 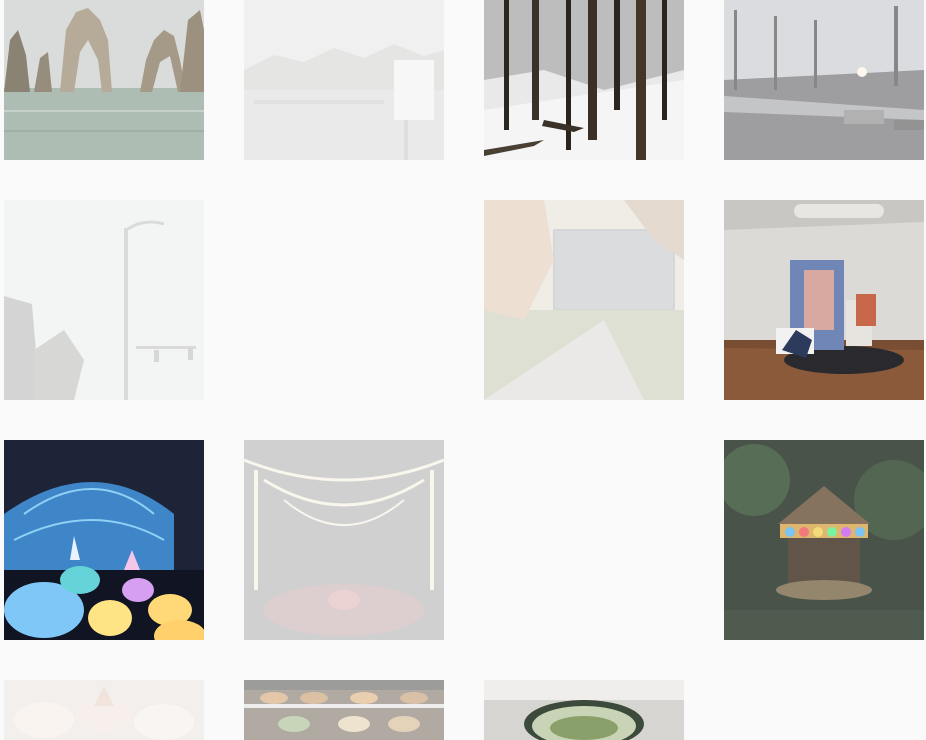 I want to click on lit-arbor-image, so click(x=344, y=540).